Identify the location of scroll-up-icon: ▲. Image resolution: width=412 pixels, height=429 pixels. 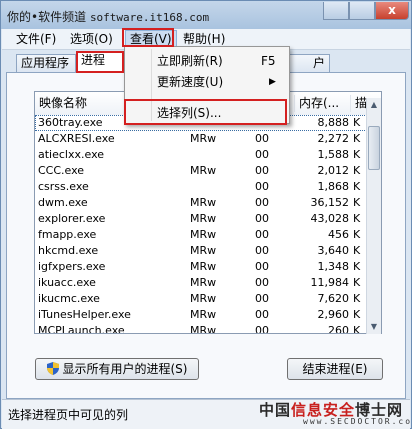
(374, 105).